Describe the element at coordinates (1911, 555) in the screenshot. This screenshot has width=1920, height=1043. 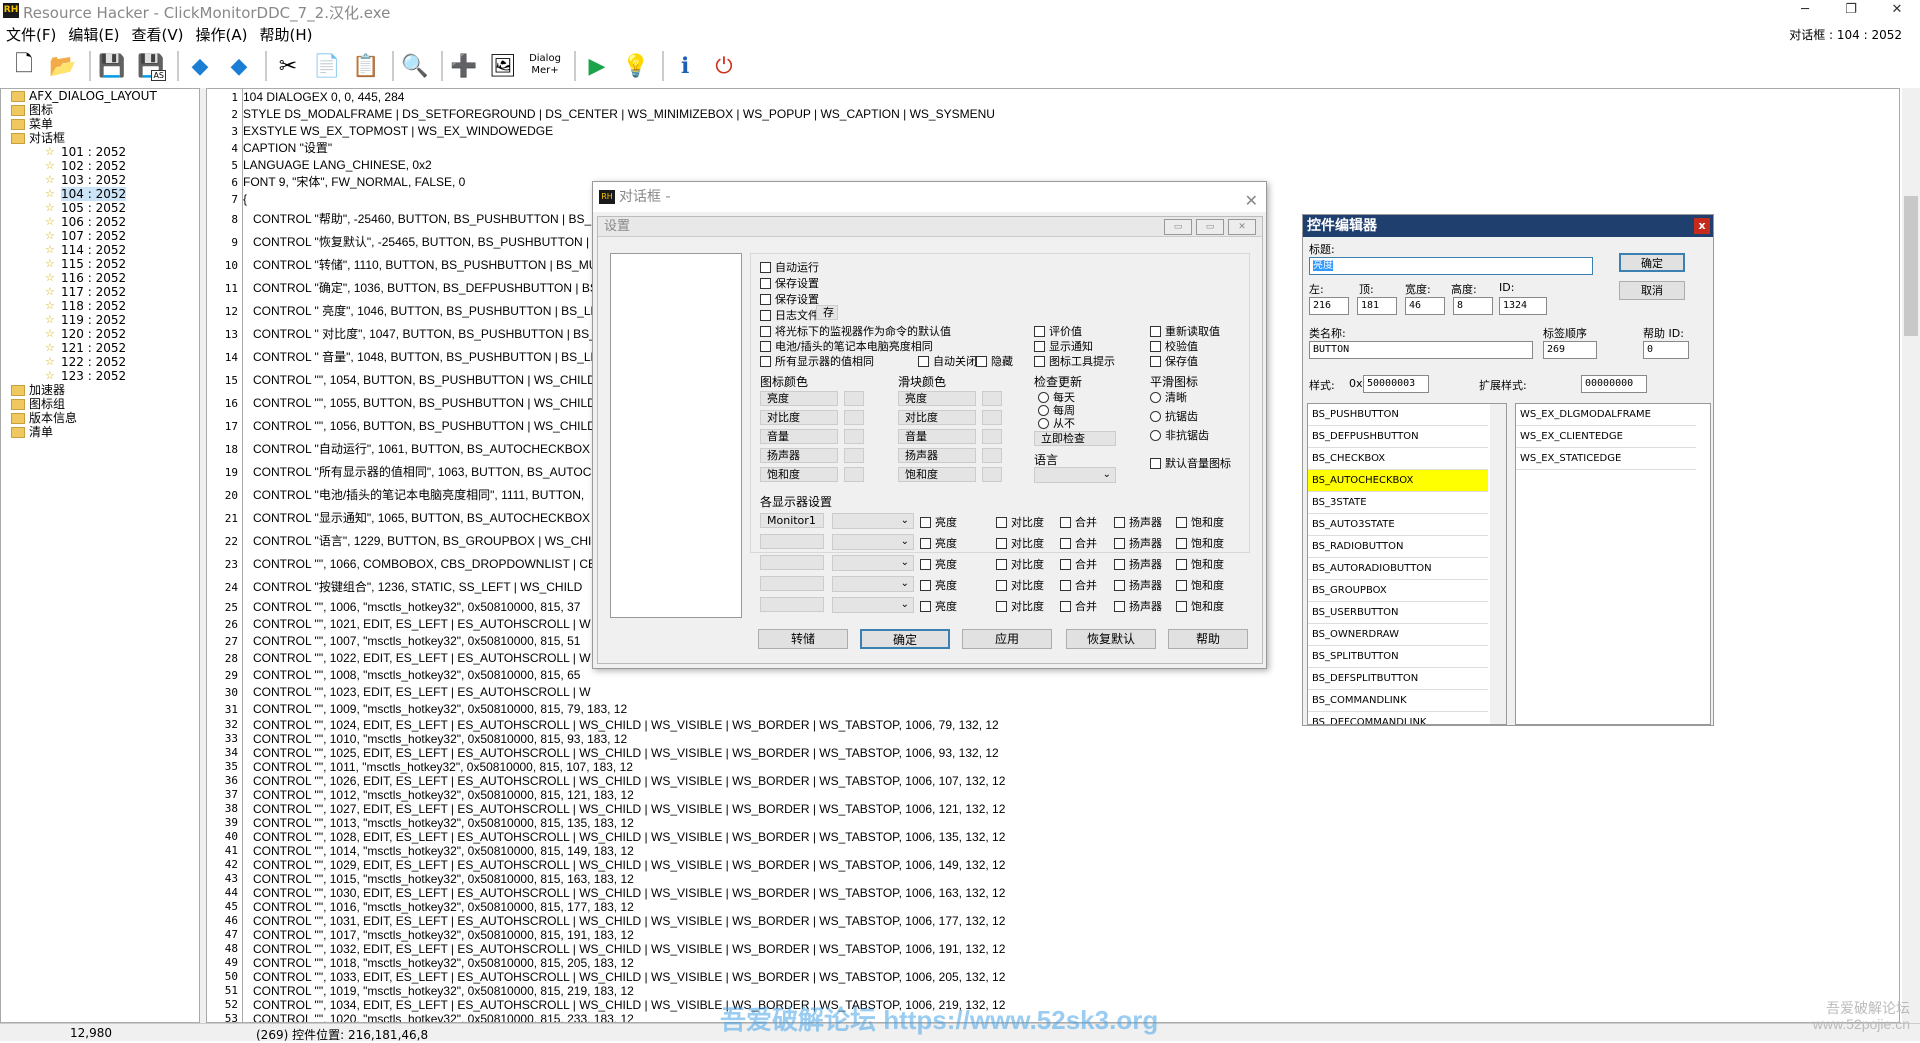
I see `vertical-scrollbar` at that location.